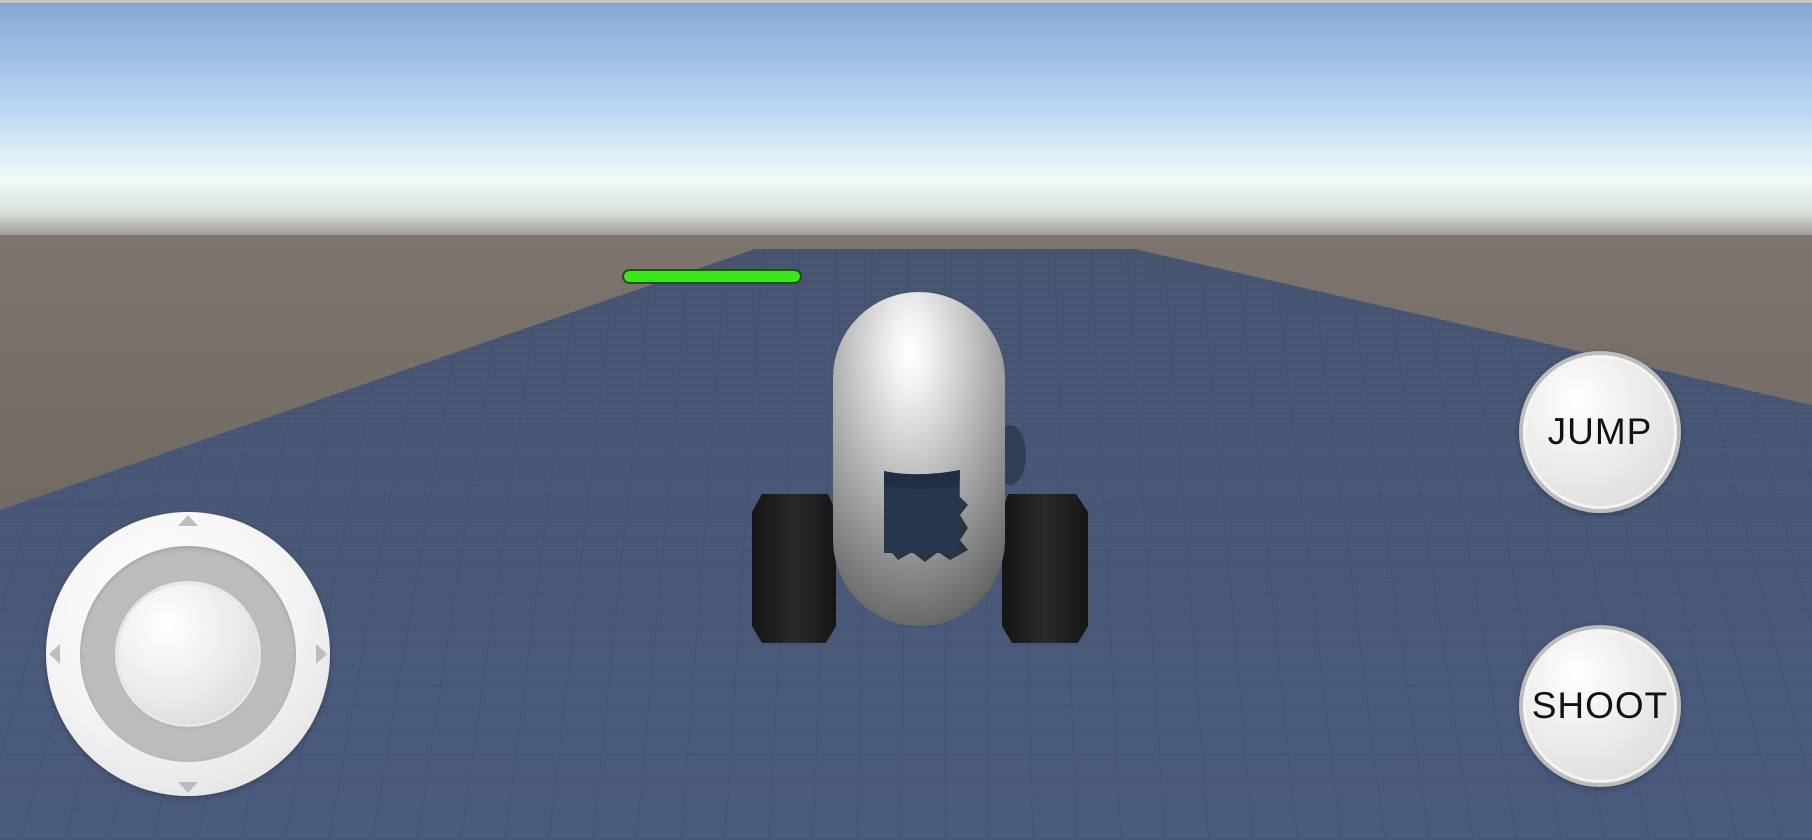 Image resolution: width=1812 pixels, height=840 pixels. What do you see at coordinates (321, 654) in the screenshot?
I see `arrow-right-icon` at bounding box center [321, 654].